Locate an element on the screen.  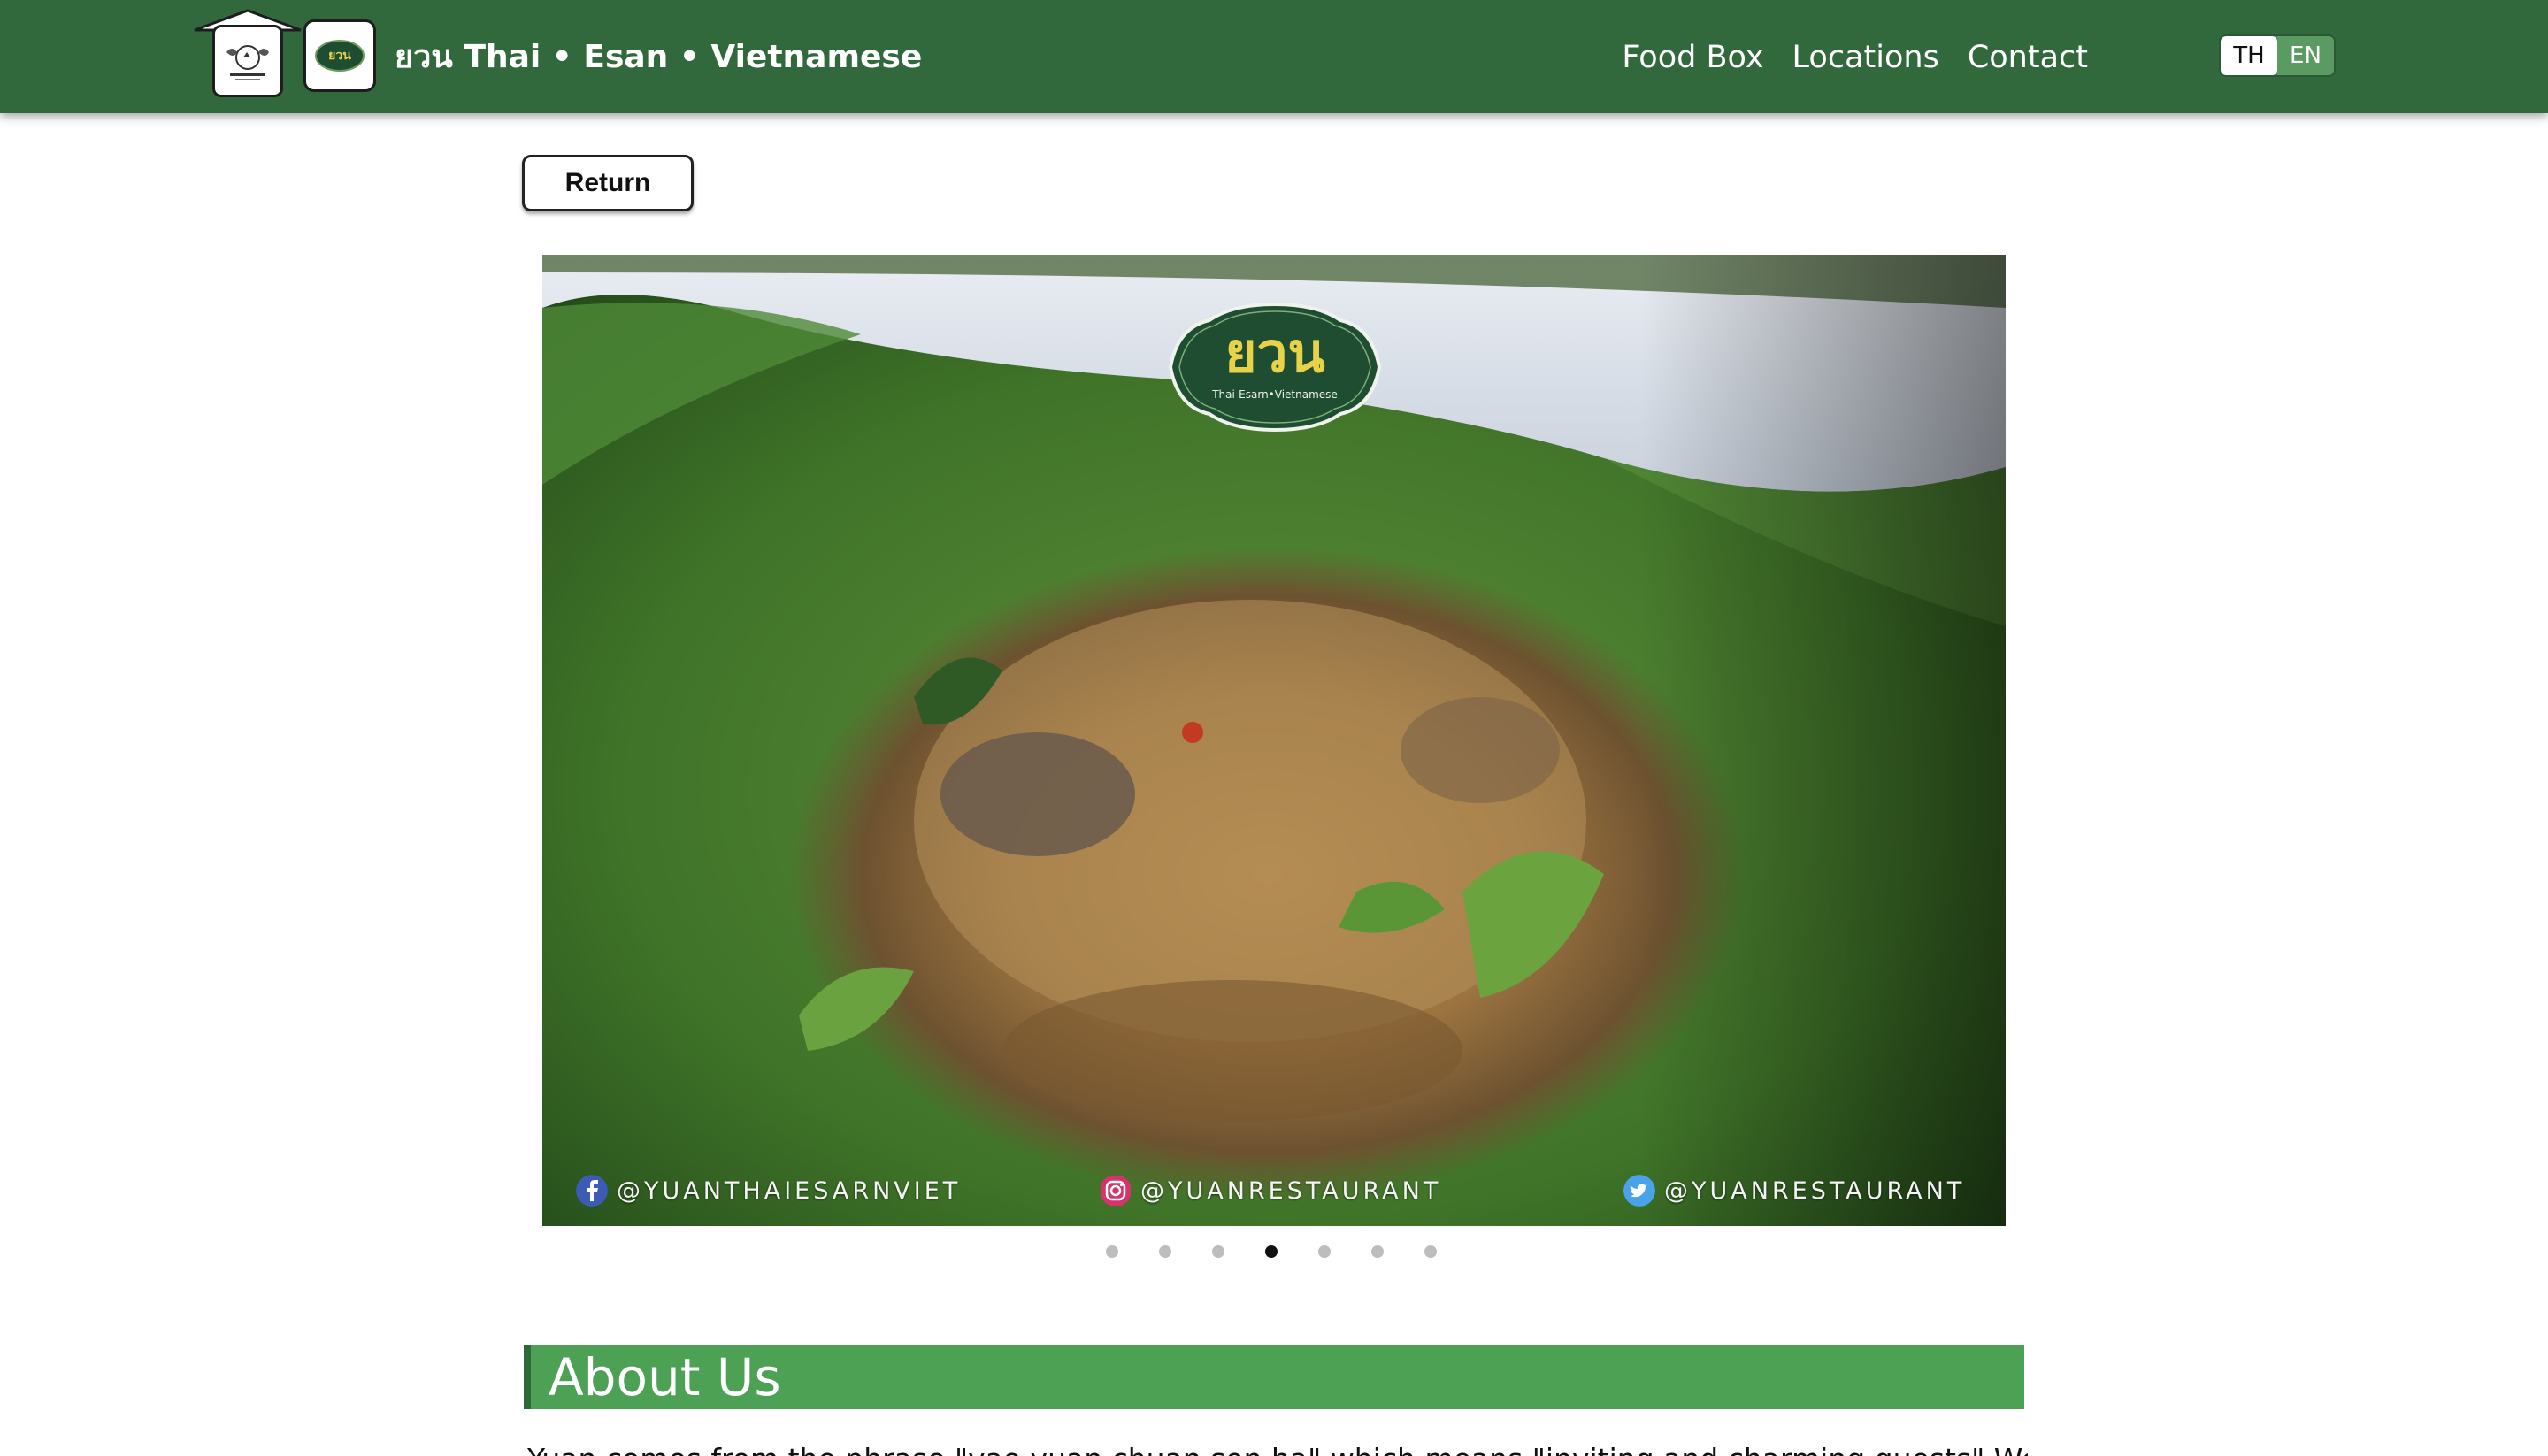
yuan-oval-logo-icon: ยวน is located at coordinates (340, 56).